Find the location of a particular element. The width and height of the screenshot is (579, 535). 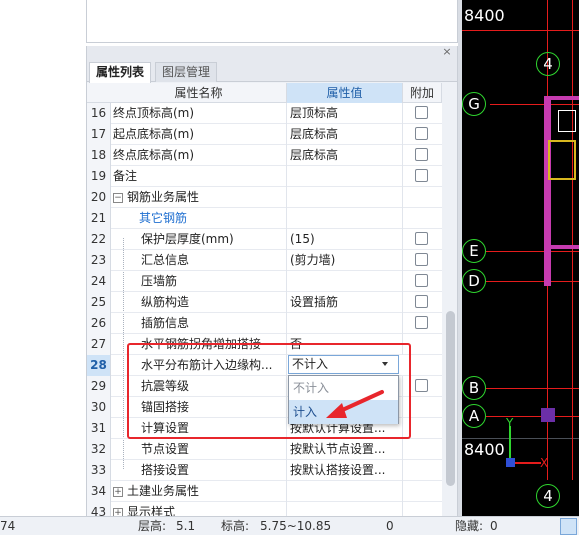

collapse-icon: − is located at coordinates (118, 197).